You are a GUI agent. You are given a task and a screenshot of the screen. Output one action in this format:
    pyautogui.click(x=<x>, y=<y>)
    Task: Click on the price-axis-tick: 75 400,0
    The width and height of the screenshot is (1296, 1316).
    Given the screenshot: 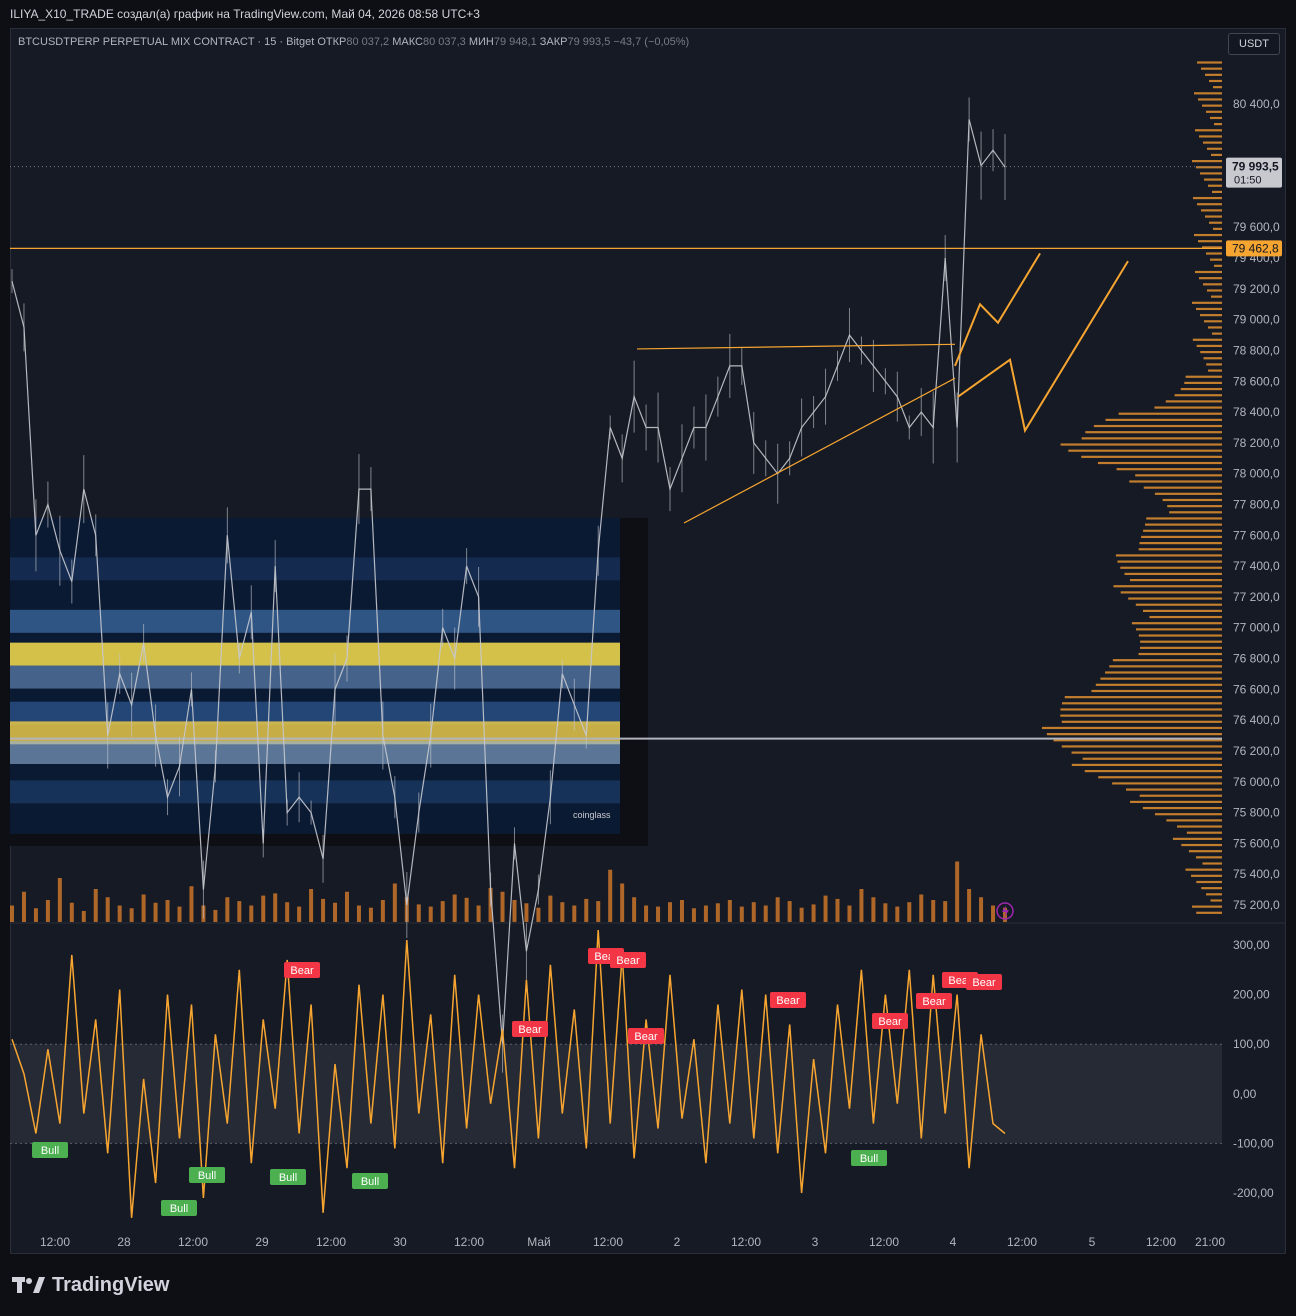 What is the action you would take?
    pyautogui.click(x=1256, y=874)
    